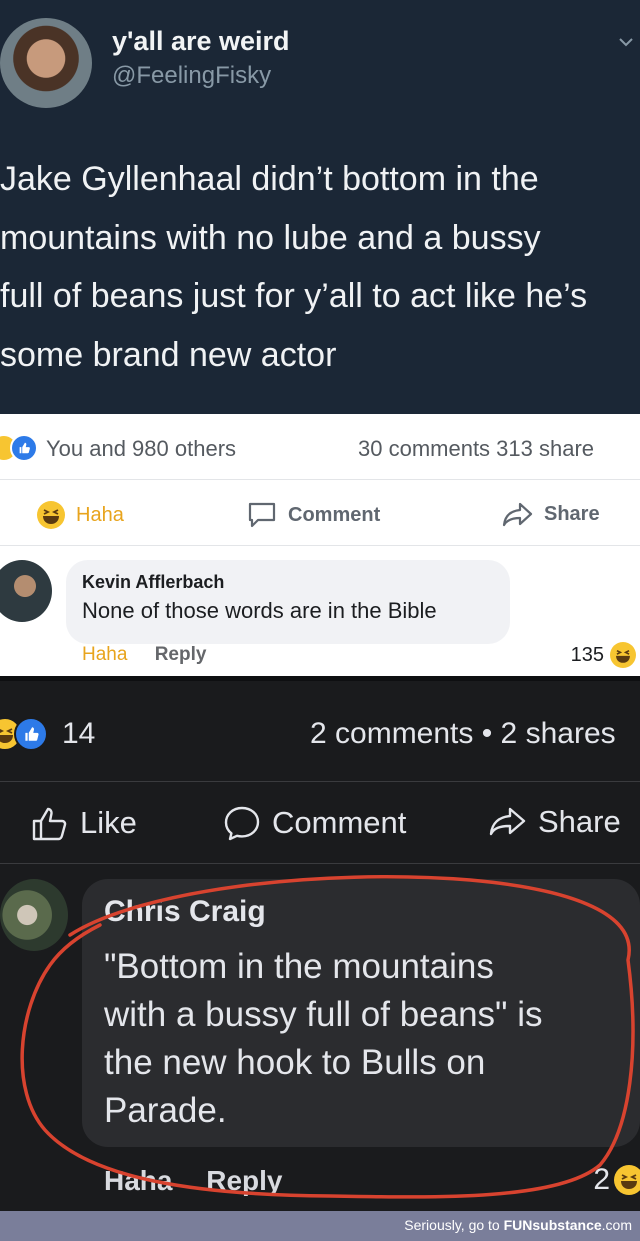 This screenshot has height=1241, width=640. I want to click on watermark-text: Seriously, go to FUNsubstance.com, so click(518, 1225).